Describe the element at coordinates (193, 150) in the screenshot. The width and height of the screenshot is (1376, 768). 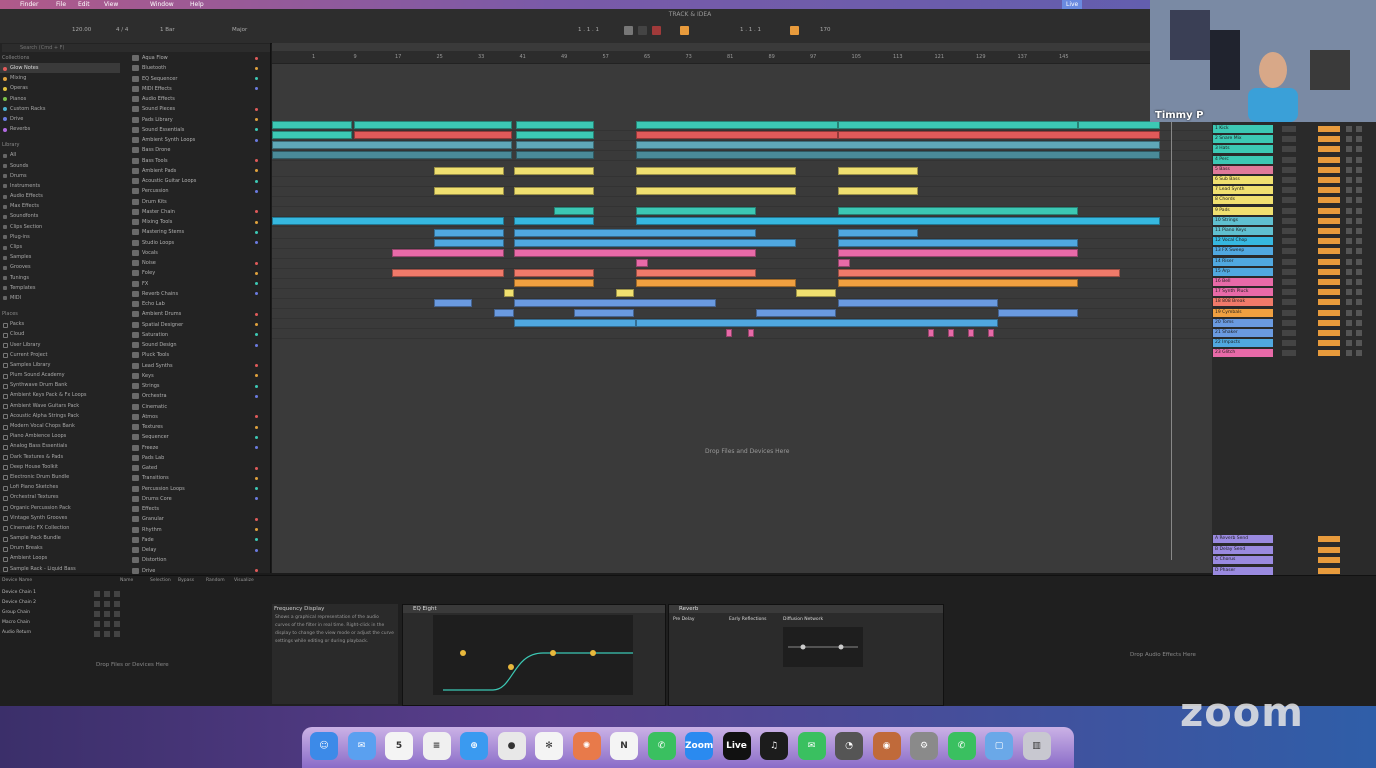
I see `browser-item: Bass Drone` at that location.